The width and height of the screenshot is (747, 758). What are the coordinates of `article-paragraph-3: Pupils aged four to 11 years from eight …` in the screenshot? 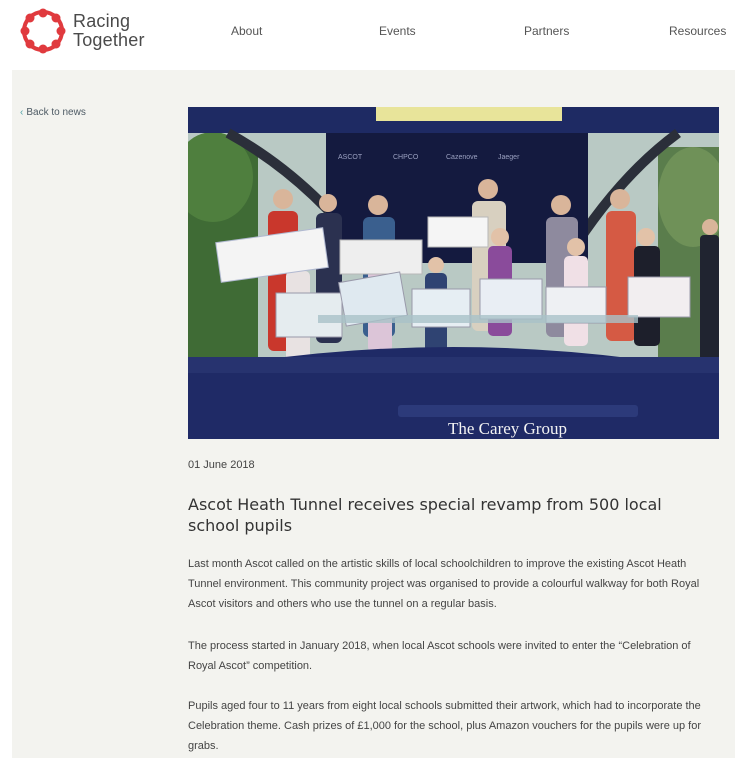 It's located at (445, 726).